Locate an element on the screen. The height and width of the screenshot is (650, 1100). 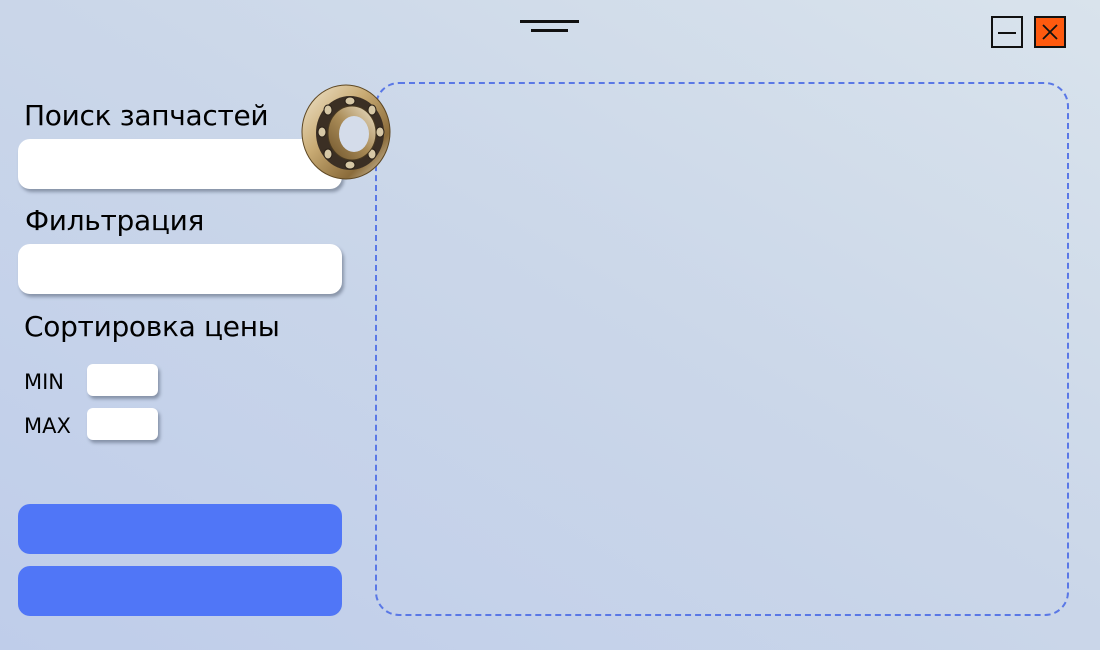
secondary-action-button is located at coordinates (180, 591).